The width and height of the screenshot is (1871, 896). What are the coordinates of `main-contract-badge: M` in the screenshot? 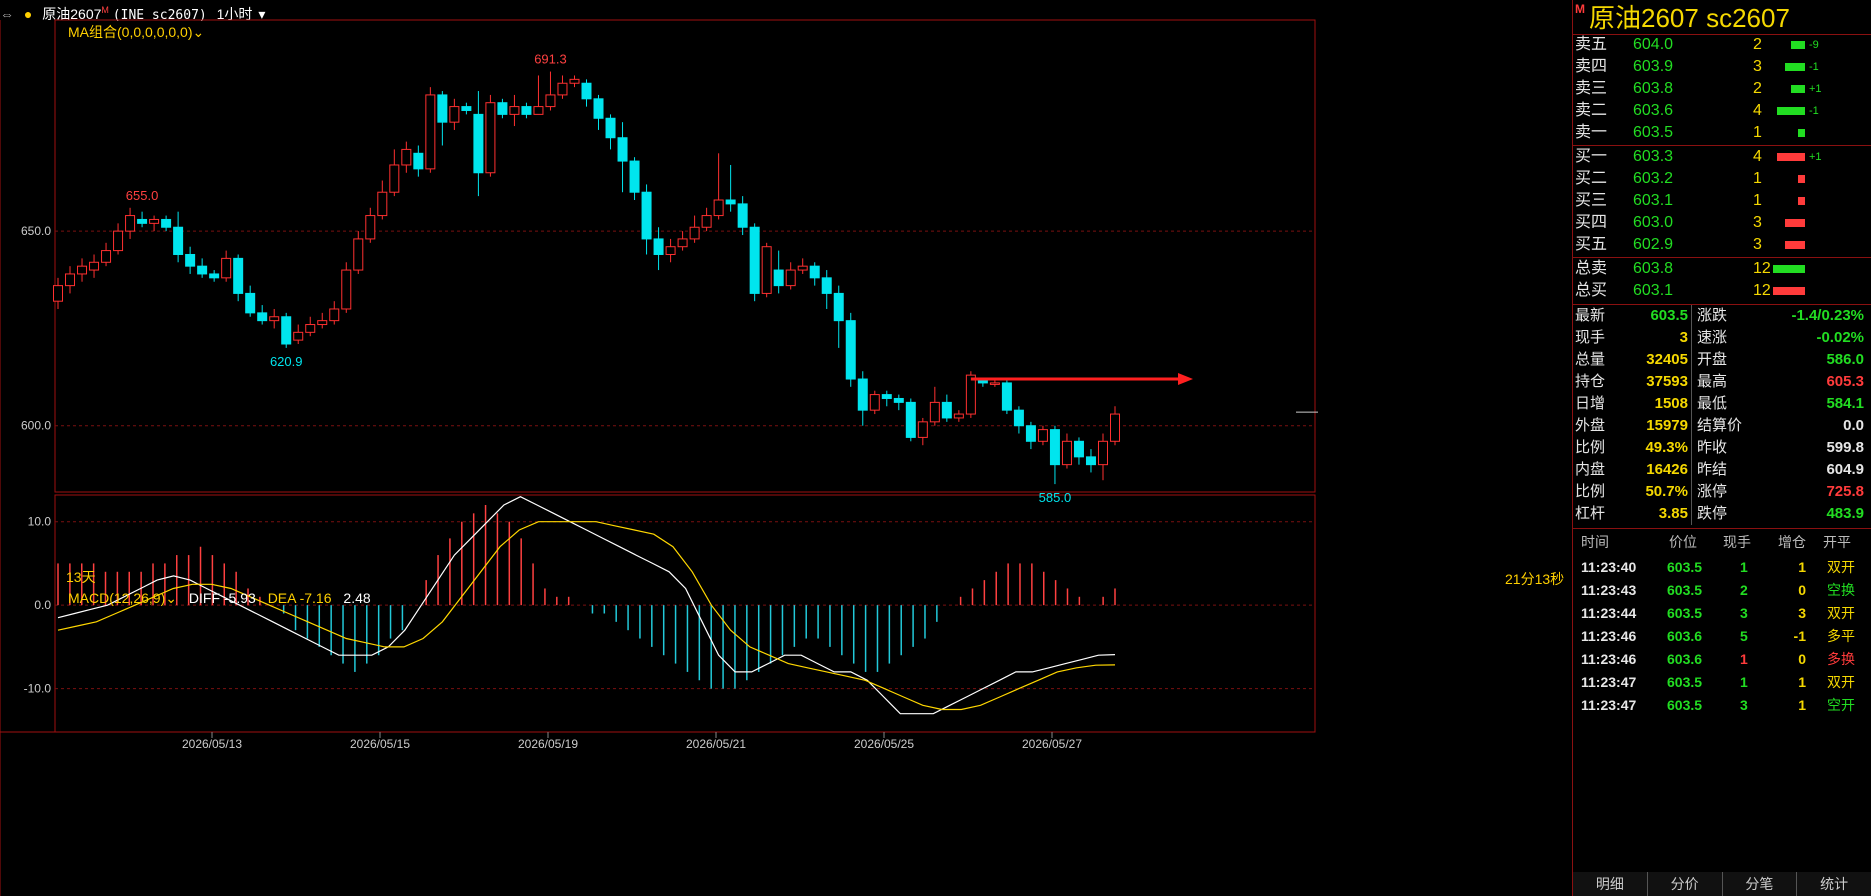 It's located at (1580, 9).